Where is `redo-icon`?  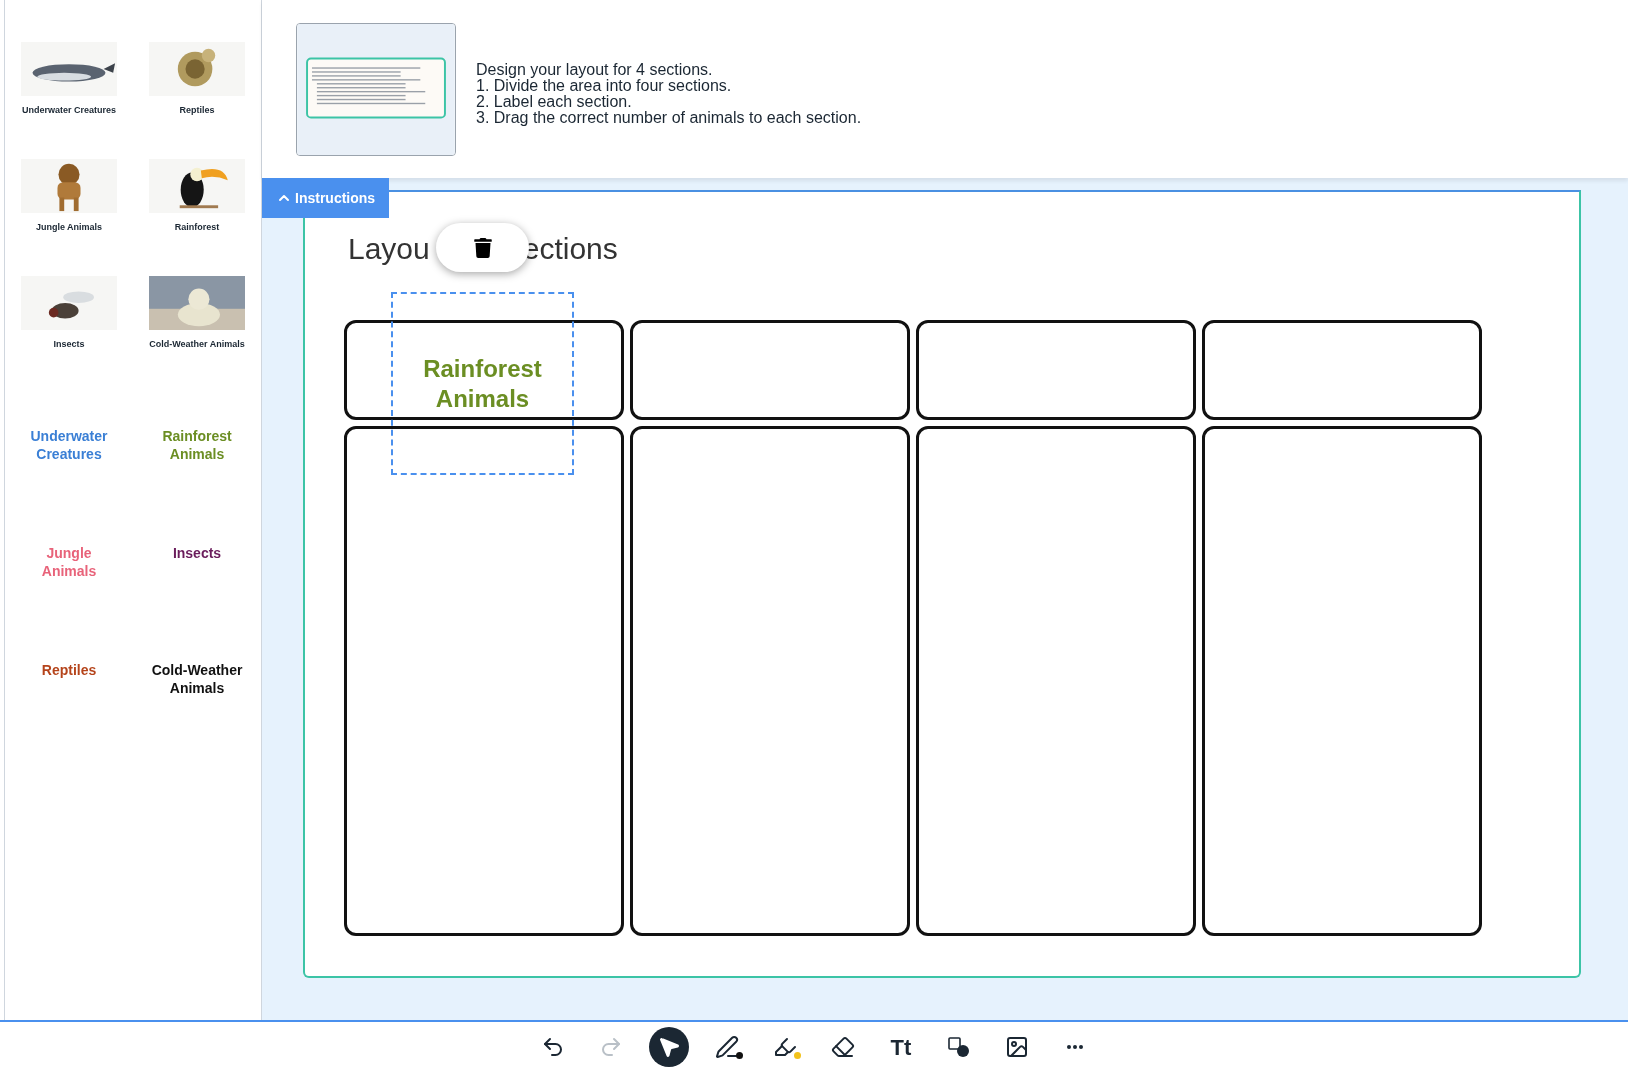 redo-icon is located at coordinates (611, 1047).